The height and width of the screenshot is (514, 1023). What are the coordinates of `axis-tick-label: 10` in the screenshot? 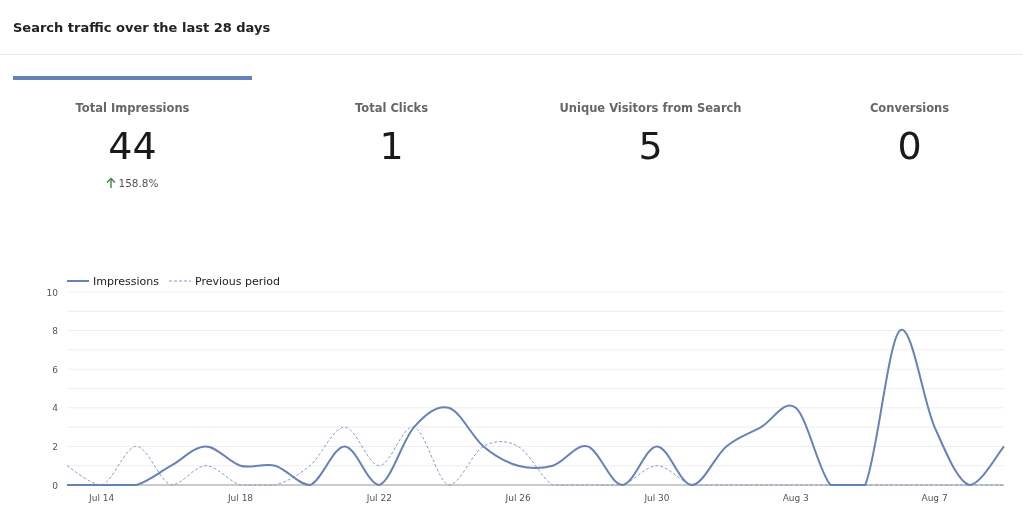 It's located at (52, 292).